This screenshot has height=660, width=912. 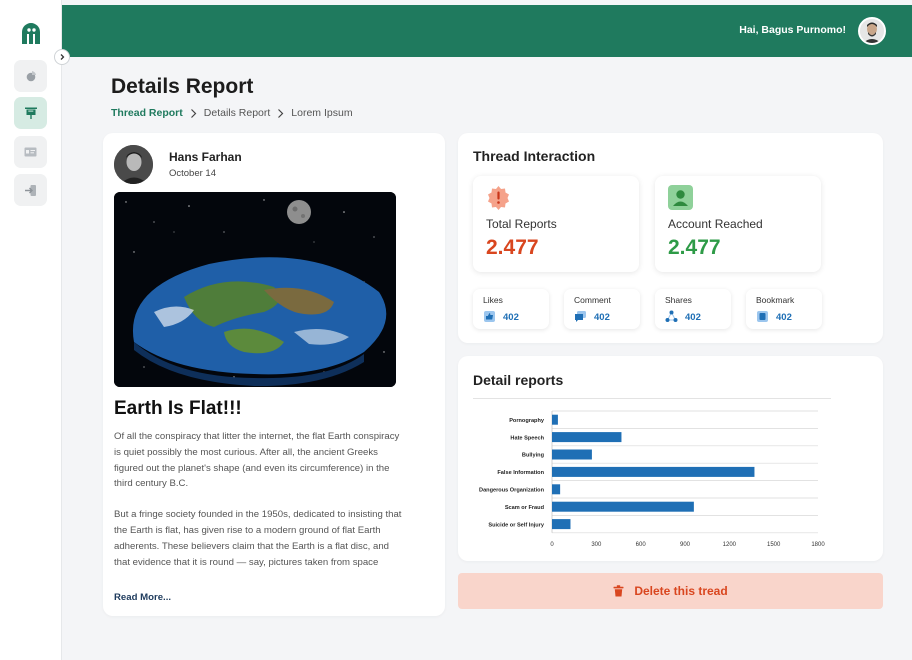 I want to click on sidebar-item-dashboard, so click(x=30, y=76).